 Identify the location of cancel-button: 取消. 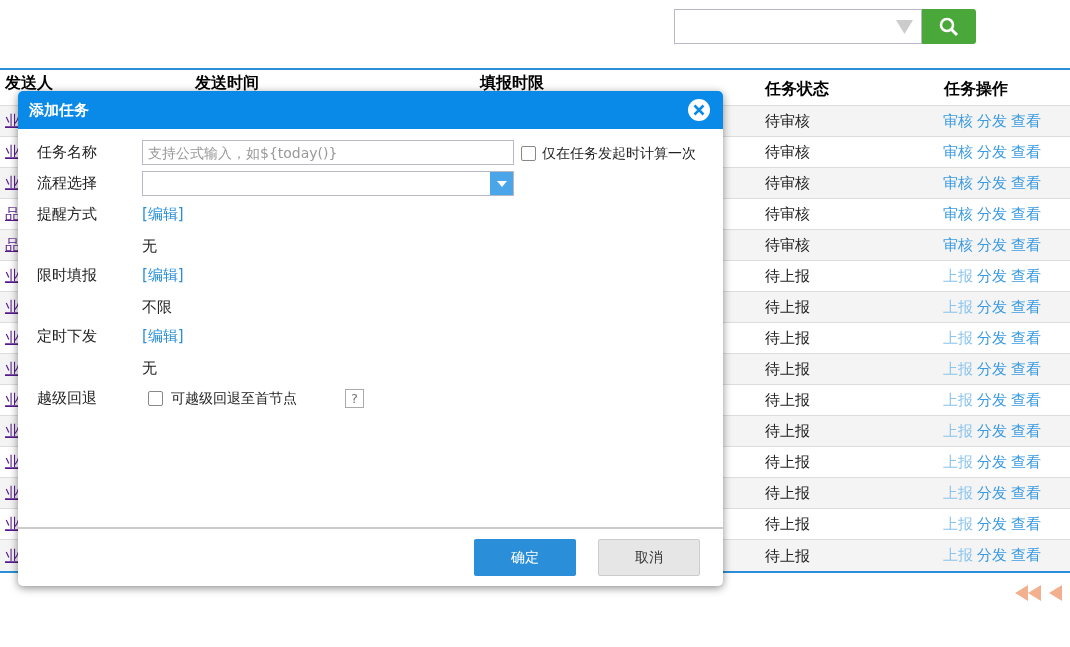
(649, 557).